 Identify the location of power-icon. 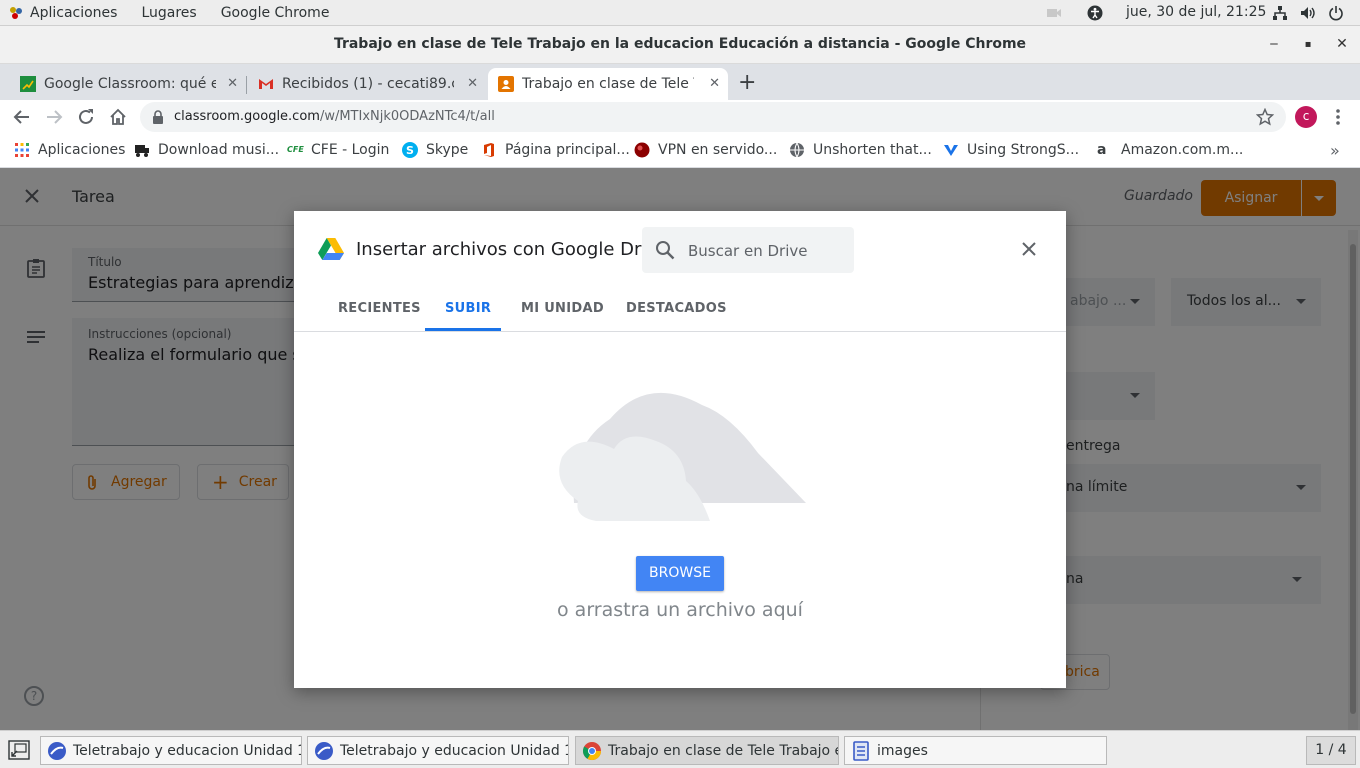
(1336, 13).